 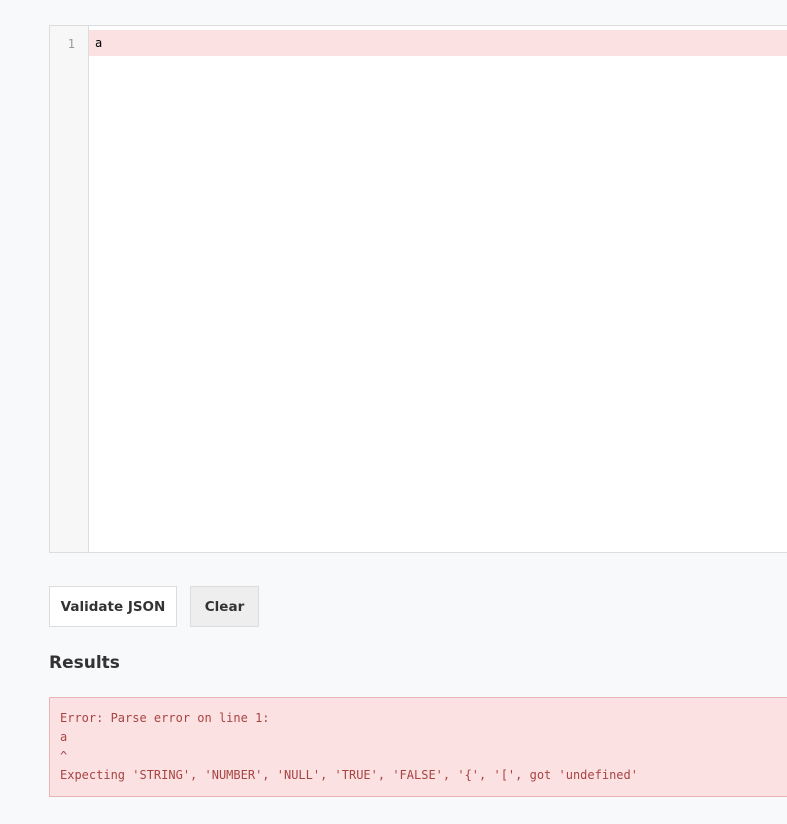 What do you see at coordinates (438, 43) in the screenshot?
I see `error-highlighted-line: a` at bounding box center [438, 43].